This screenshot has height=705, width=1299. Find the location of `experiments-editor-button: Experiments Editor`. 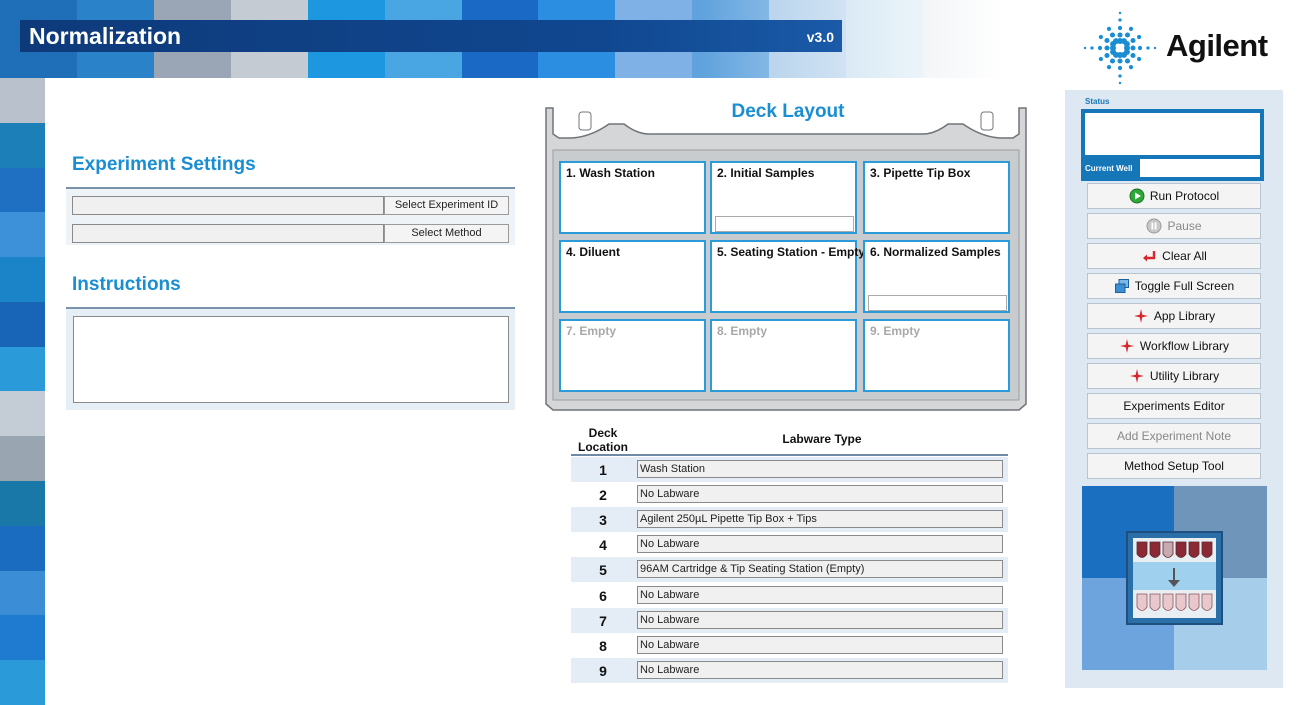

experiments-editor-button: Experiments Editor is located at coordinates (1174, 406).